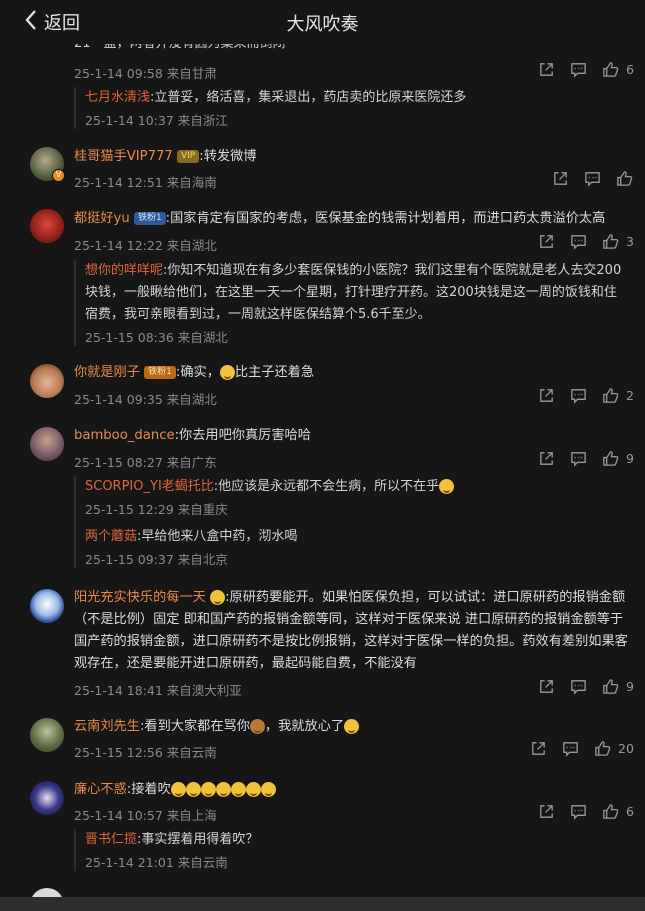  What do you see at coordinates (228, 156) in the screenshot?
I see `comment-text: :转发微博` at bounding box center [228, 156].